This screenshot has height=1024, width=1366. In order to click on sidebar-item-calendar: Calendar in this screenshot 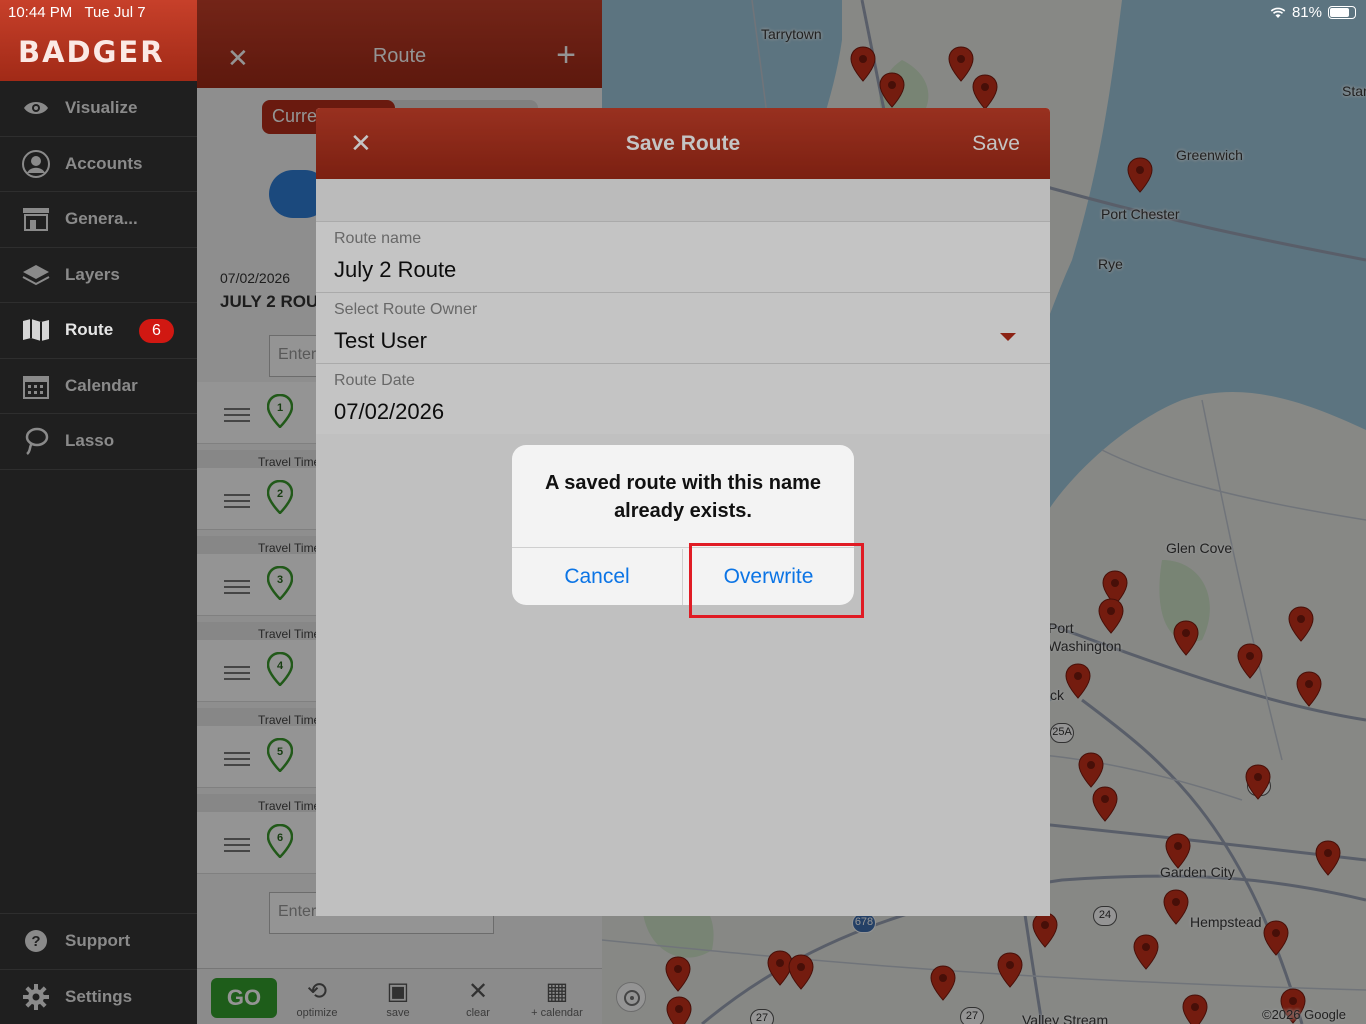, I will do `click(98, 386)`.